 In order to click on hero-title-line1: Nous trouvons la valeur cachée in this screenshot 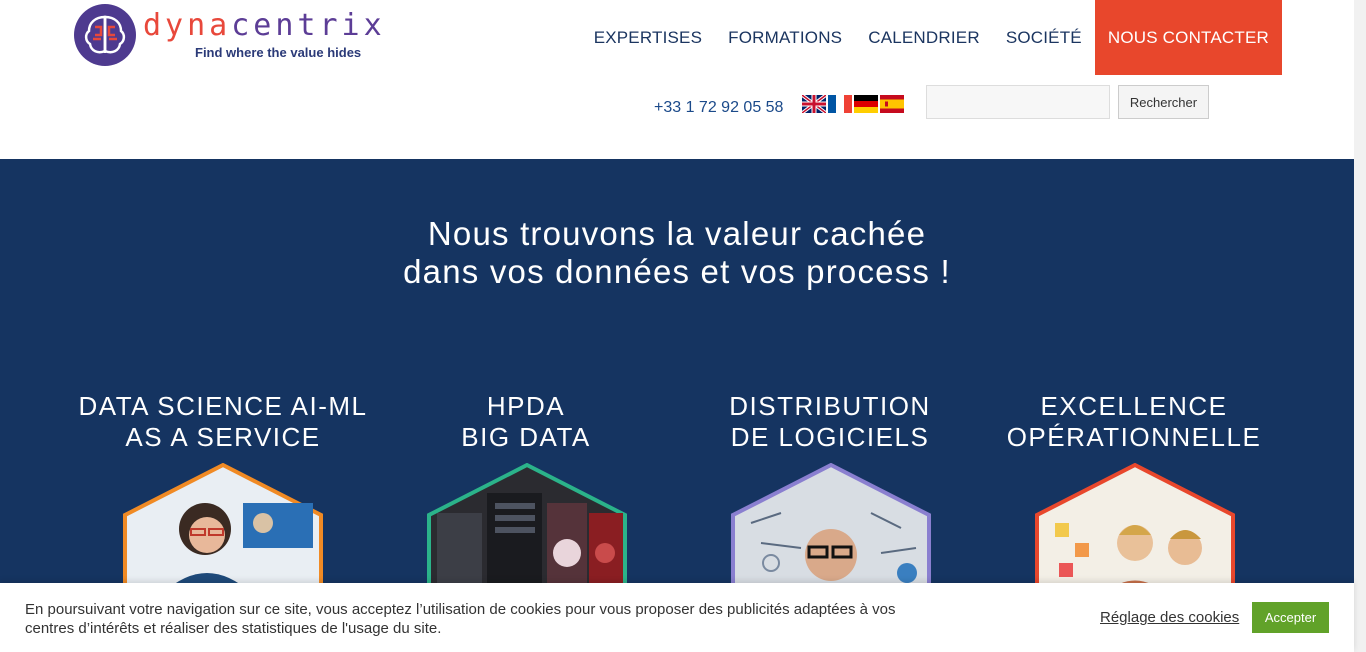, I will do `click(677, 233)`.